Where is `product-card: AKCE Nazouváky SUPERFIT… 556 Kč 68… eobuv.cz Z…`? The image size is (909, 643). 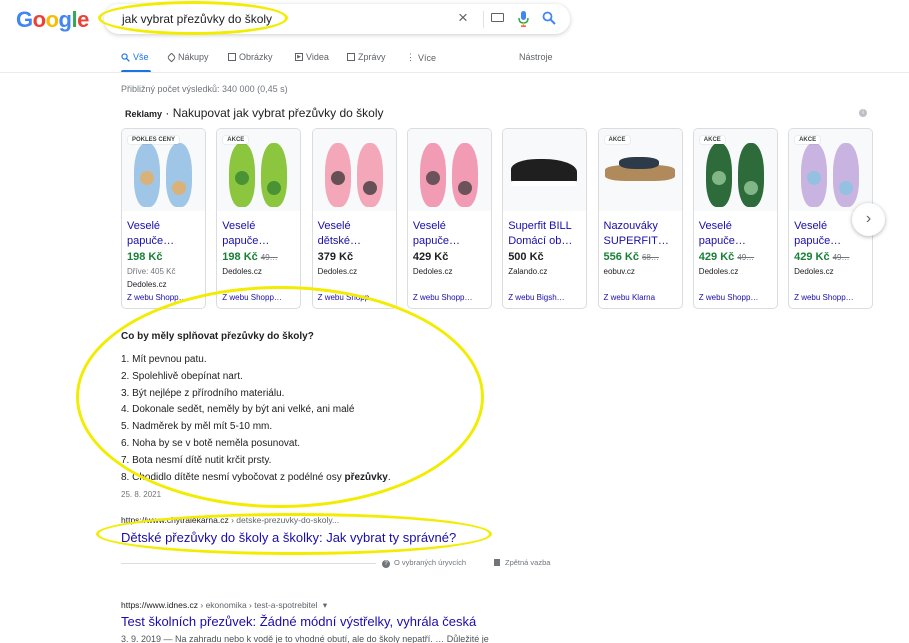
product-card: AKCE Nazouváky SUPERFIT… 556 Kč 68… eobuv.cz Z… is located at coordinates (640, 218).